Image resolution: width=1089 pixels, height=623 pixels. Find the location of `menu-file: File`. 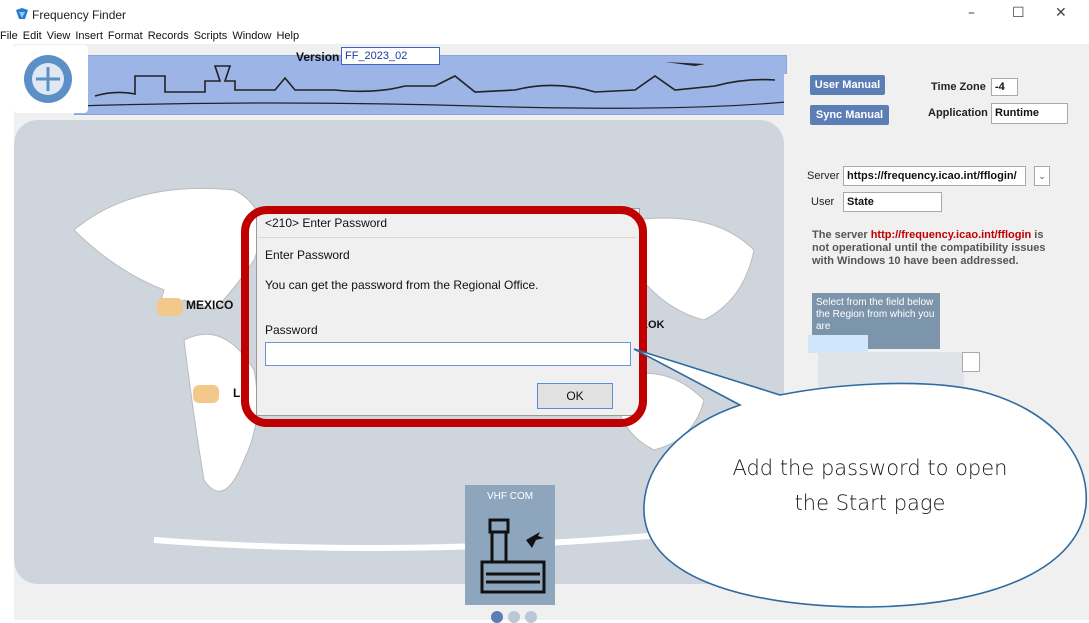

menu-file: File is located at coordinates (9, 36).